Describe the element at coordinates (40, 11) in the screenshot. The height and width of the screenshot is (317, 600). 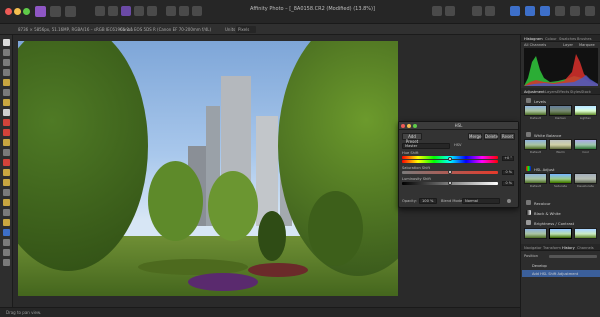
I see `photo-persona-icon` at that location.